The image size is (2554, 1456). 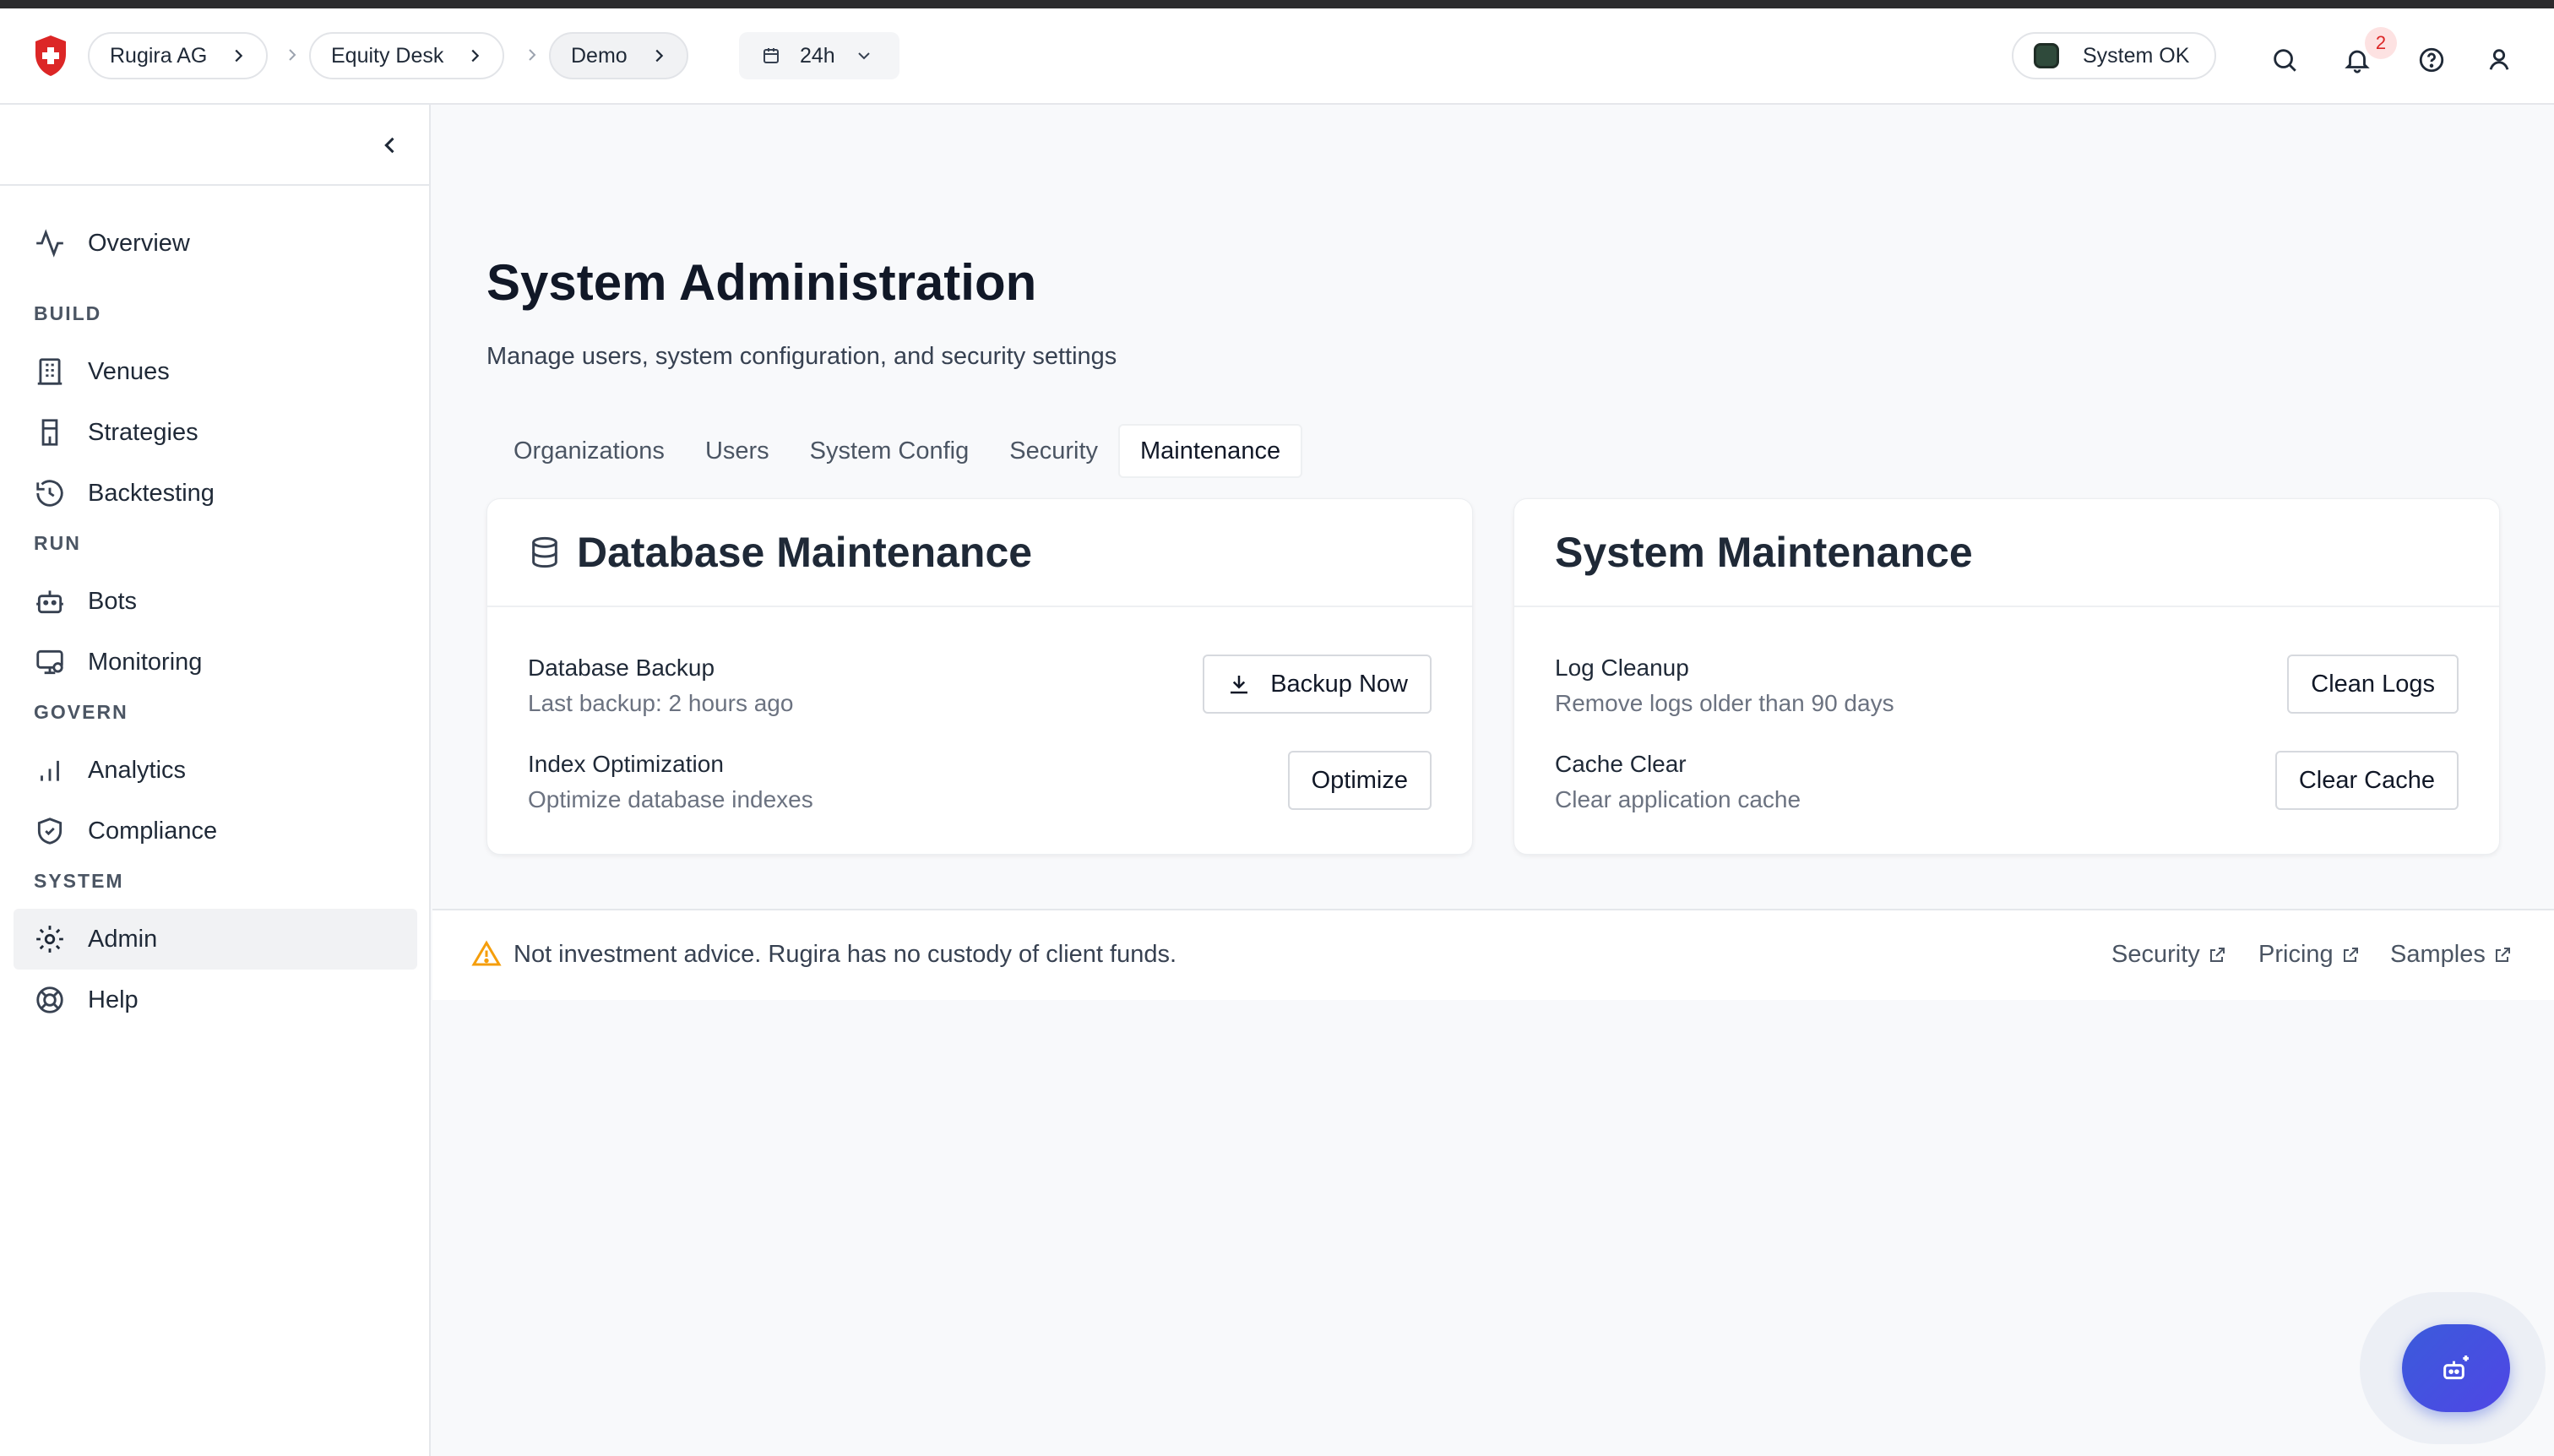 I want to click on window-top-strip, so click(x=1277, y=4).